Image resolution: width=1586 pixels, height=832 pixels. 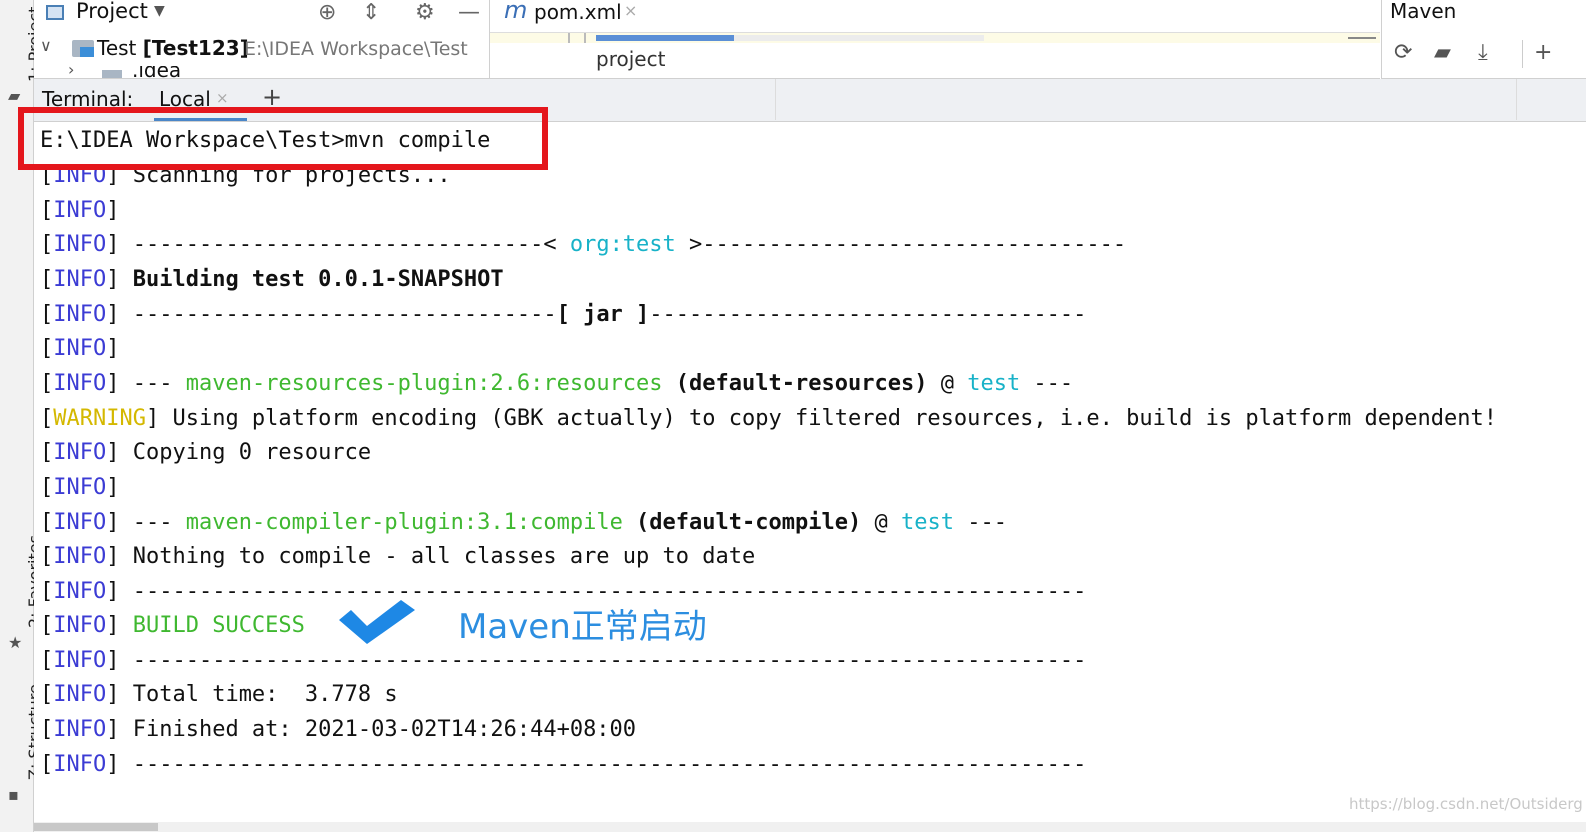 I want to click on artifact-id: org:test, so click(x=622, y=244).